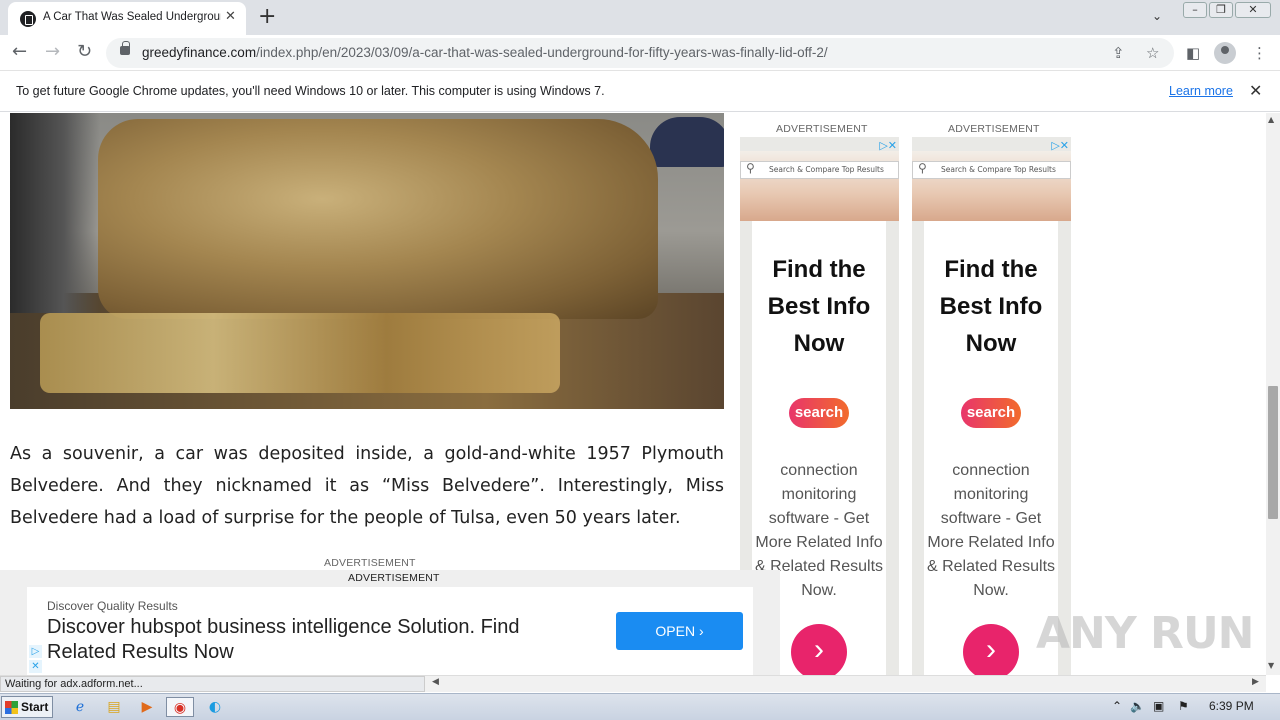  I want to click on scrollbar-thumb, so click(1273, 452).